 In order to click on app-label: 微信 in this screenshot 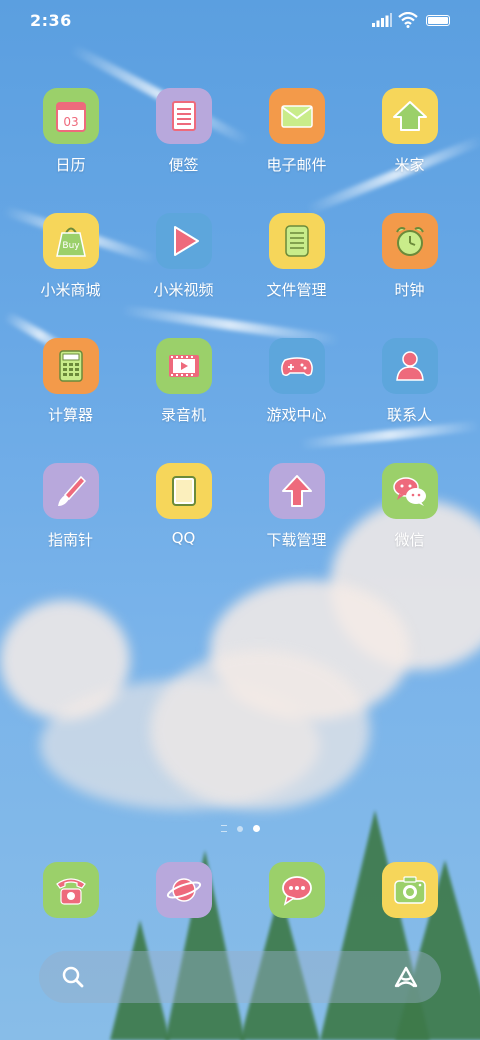, I will do `click(409, 540)`.